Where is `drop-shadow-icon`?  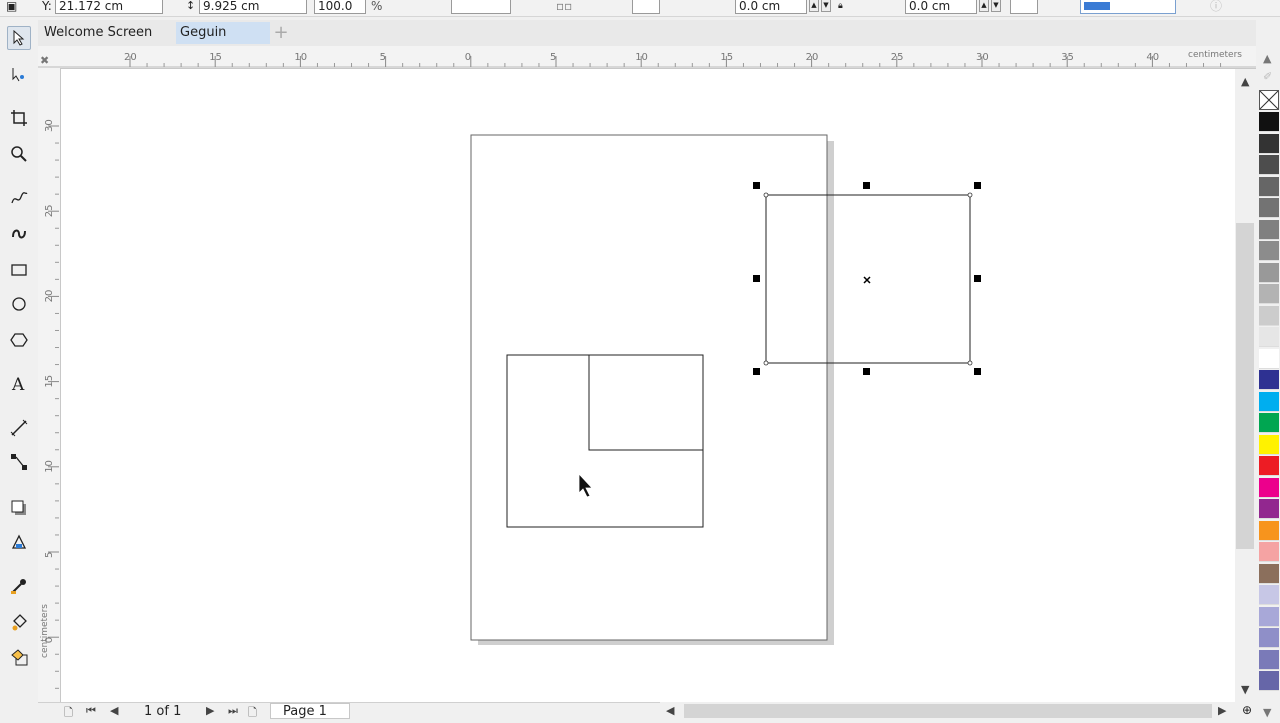 drop-shadow-icon is located at coordinates (18, 507).